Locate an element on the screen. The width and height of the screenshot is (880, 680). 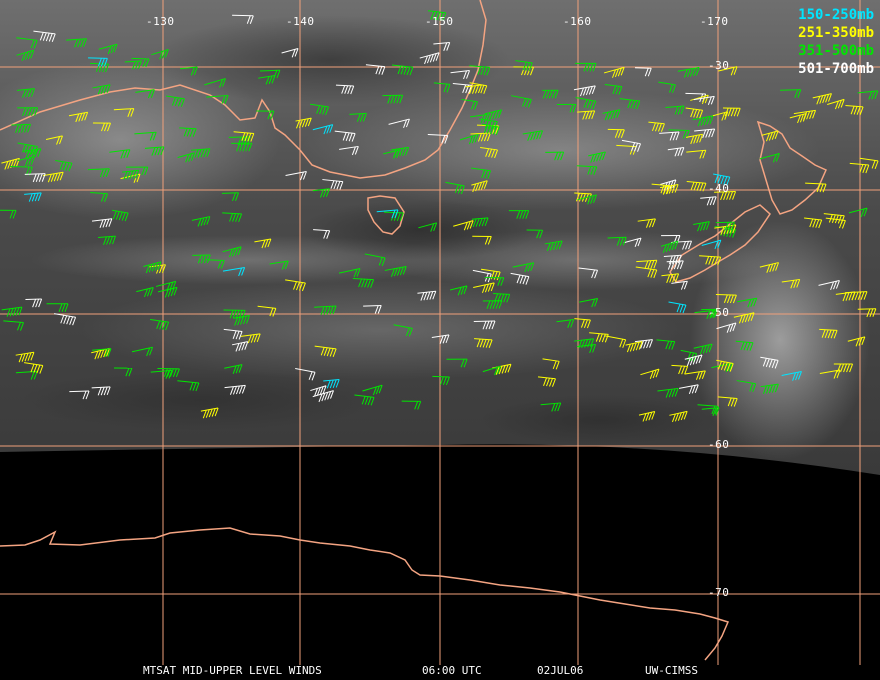
lat-label--30: -30 is located at coordinates (719, 65).